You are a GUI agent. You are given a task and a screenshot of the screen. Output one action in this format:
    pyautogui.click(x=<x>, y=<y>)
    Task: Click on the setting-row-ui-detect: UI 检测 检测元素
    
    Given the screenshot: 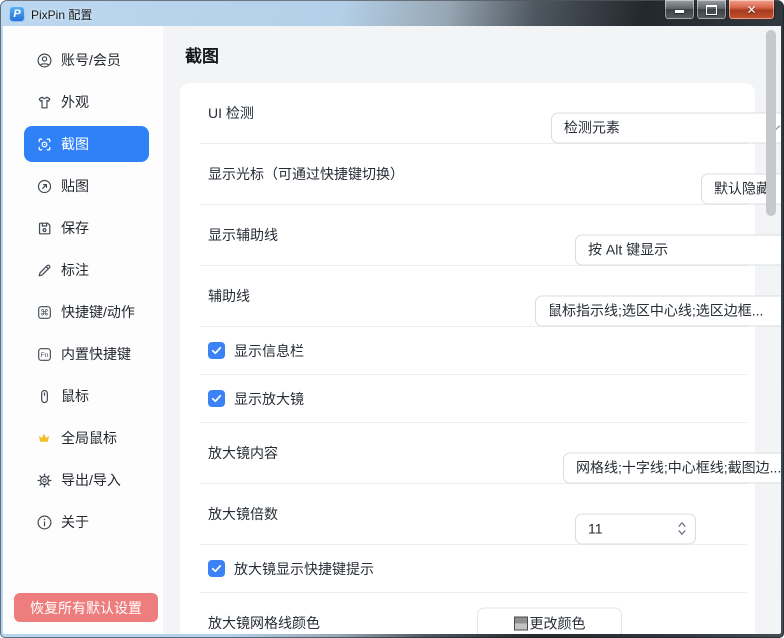 What is the action you would take?
    pyautogui.click(x=480, y=113)
    